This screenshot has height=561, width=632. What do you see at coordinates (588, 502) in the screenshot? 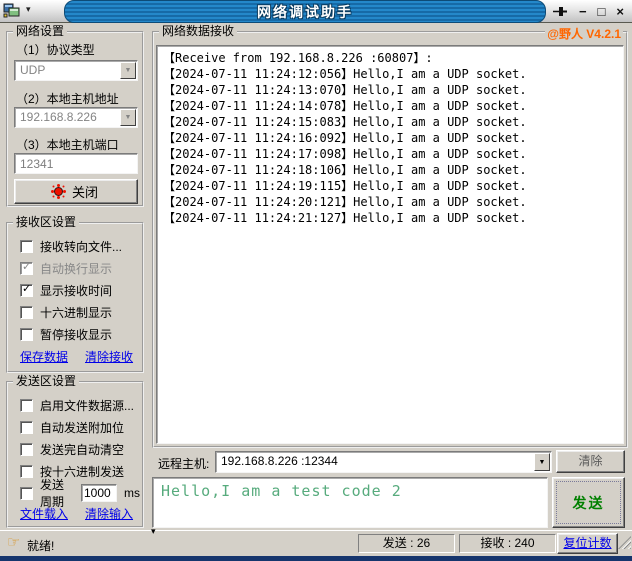
I see `send-button: 发送` at bounding box center [588, 502].